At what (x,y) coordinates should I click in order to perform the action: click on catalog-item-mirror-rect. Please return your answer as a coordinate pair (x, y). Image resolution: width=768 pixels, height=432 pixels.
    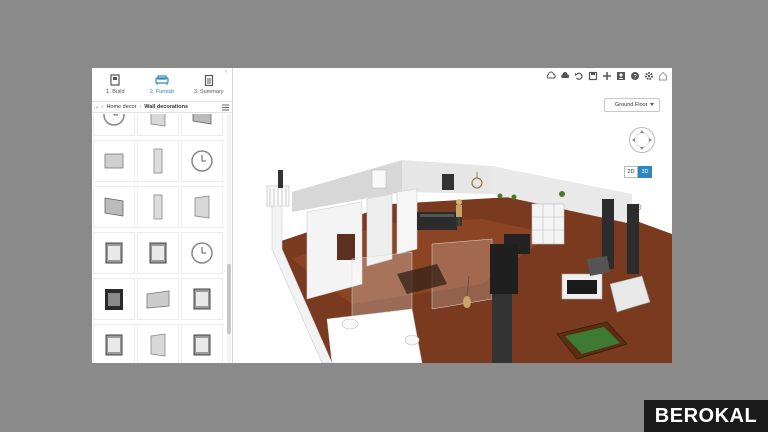
    Looking at the image, I should click on (114, 161).